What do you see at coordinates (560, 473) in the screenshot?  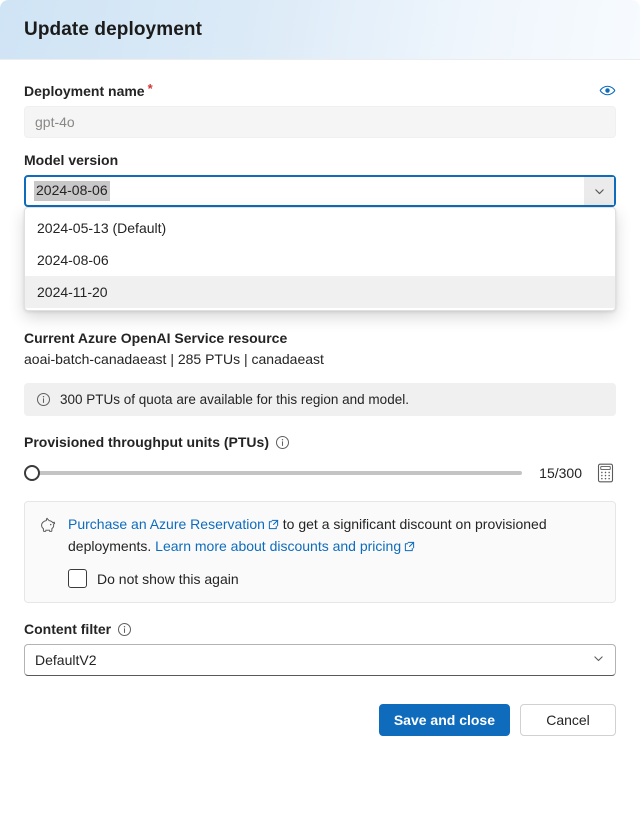 I see `ptu-value-display: 15/300` at bounding box center [560, 473].